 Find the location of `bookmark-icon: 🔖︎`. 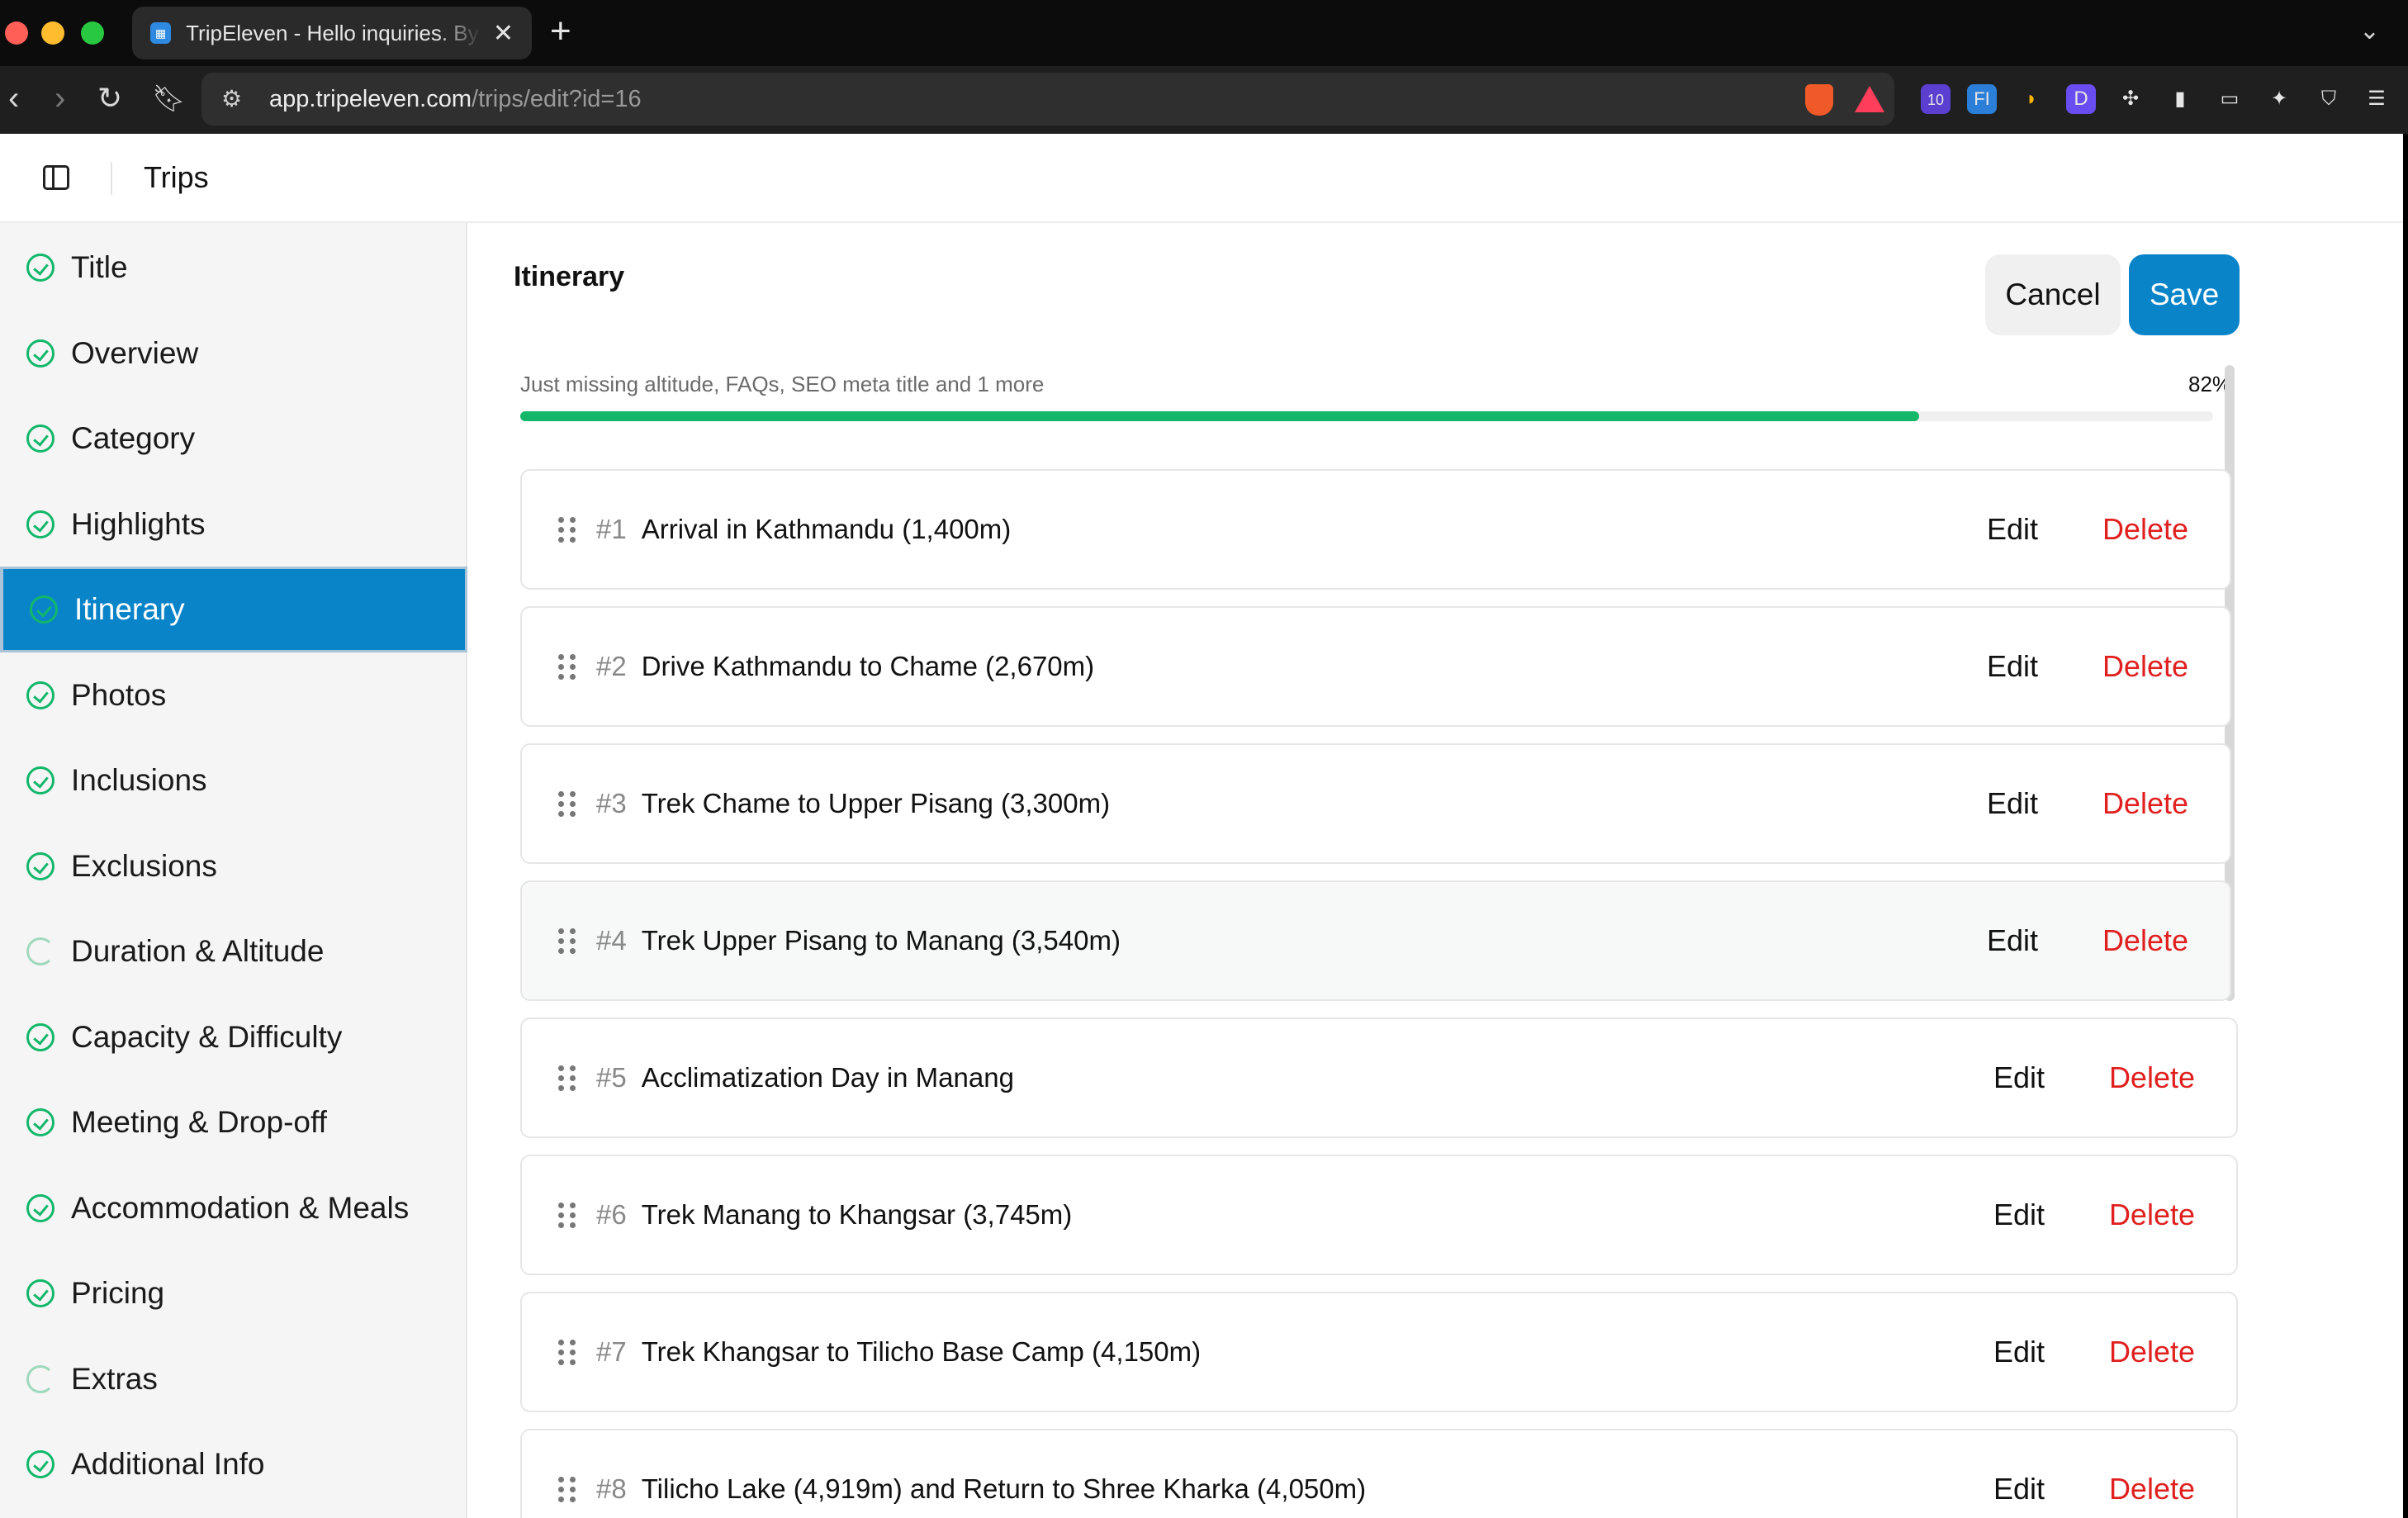

bookmark-icon: 🔖︎ is located at coordinates (169, 98).